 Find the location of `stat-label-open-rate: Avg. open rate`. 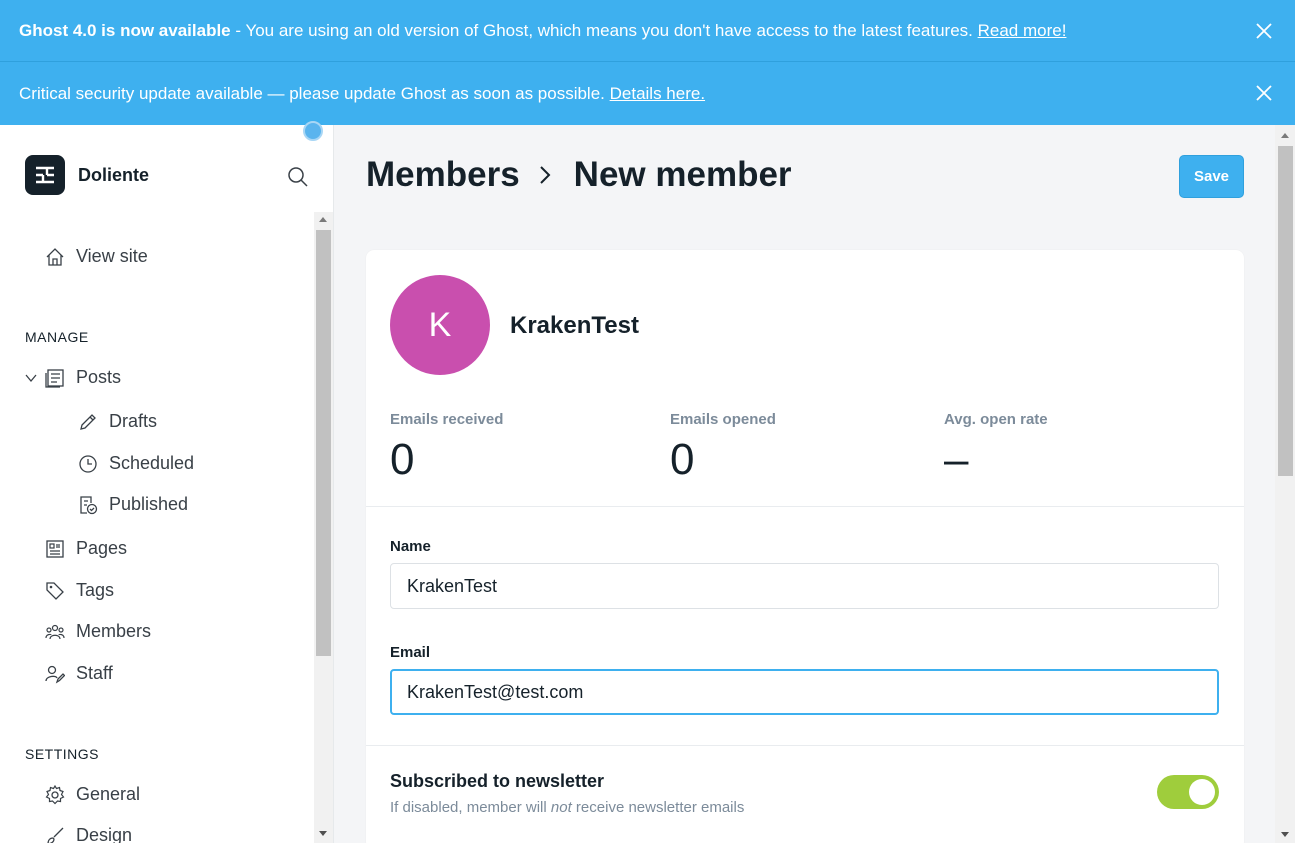

stat-label-open-rate: Avg. open rate is located at coordinates (996, 419).